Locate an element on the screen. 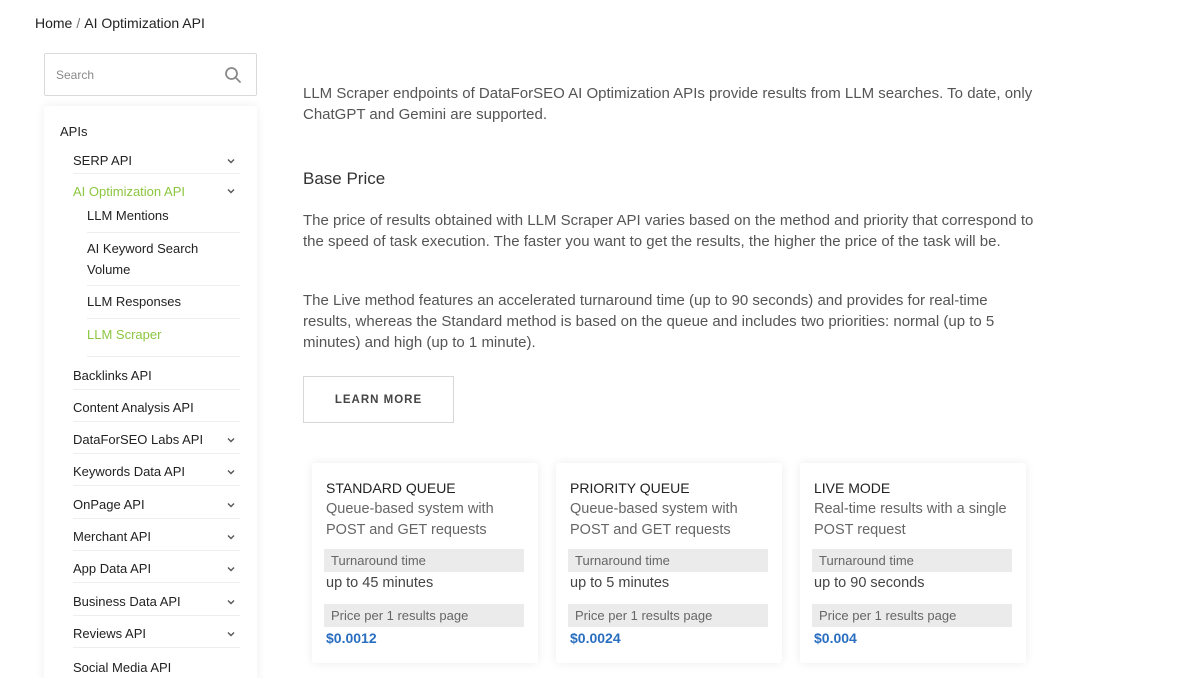 The image size is (1200, 678). sidebar-item-label: Business Data API is located at coordinates (127, 601).